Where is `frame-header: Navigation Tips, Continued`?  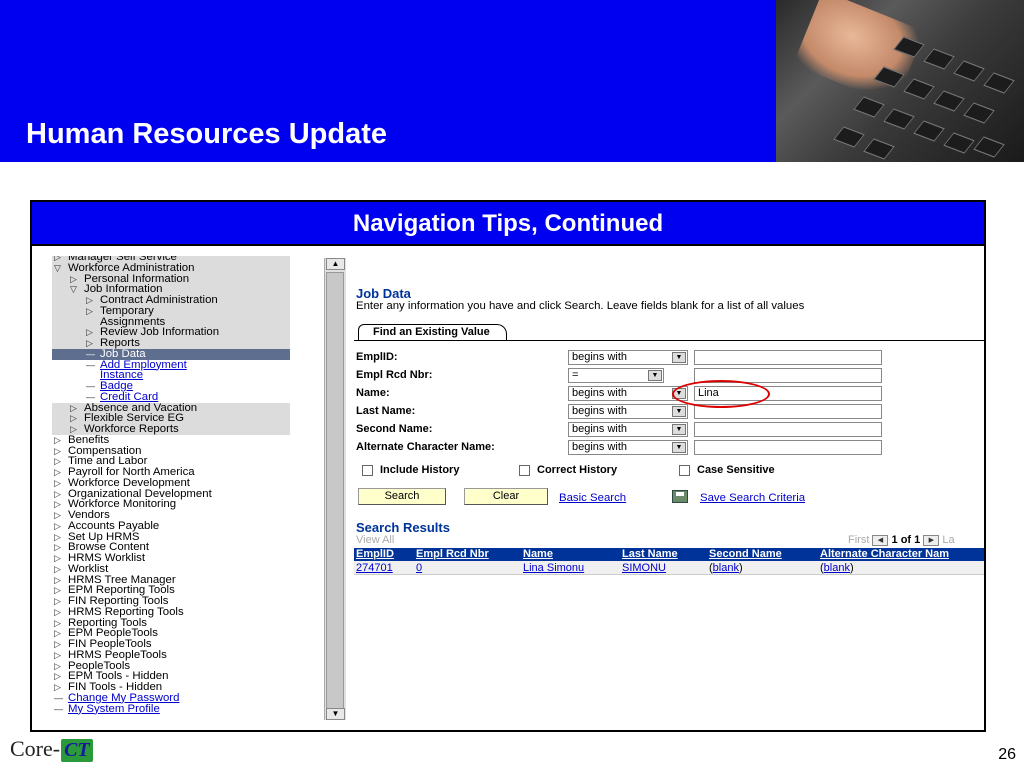 frame-header: Navigation Tips, Continued is located at coordinates (508, 224).